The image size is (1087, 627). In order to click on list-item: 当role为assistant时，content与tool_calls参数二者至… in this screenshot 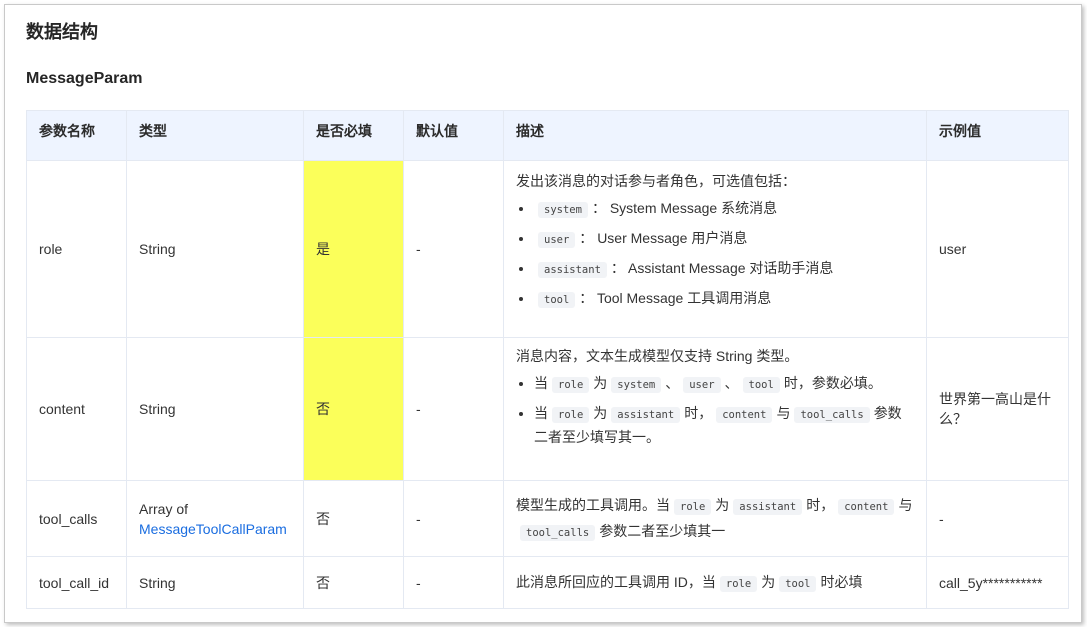, I will do `click(724, 425)`.